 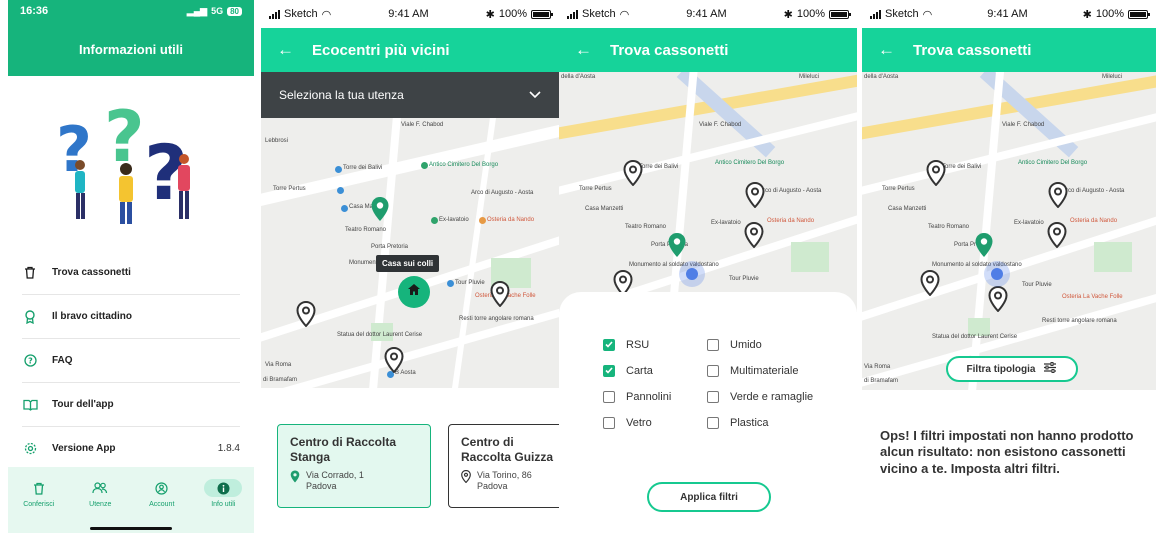 I want to click on checkbox-checked-icon, so click(x=609, y=344).